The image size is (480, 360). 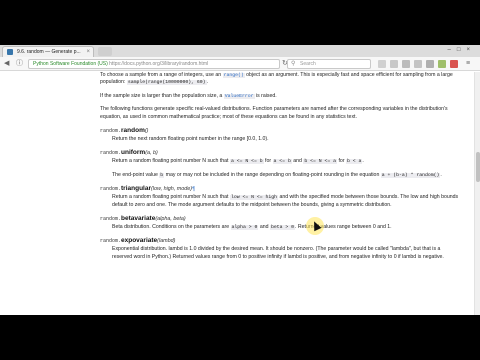 I want to click on function-name: uniform, so click(x=133, y=153).